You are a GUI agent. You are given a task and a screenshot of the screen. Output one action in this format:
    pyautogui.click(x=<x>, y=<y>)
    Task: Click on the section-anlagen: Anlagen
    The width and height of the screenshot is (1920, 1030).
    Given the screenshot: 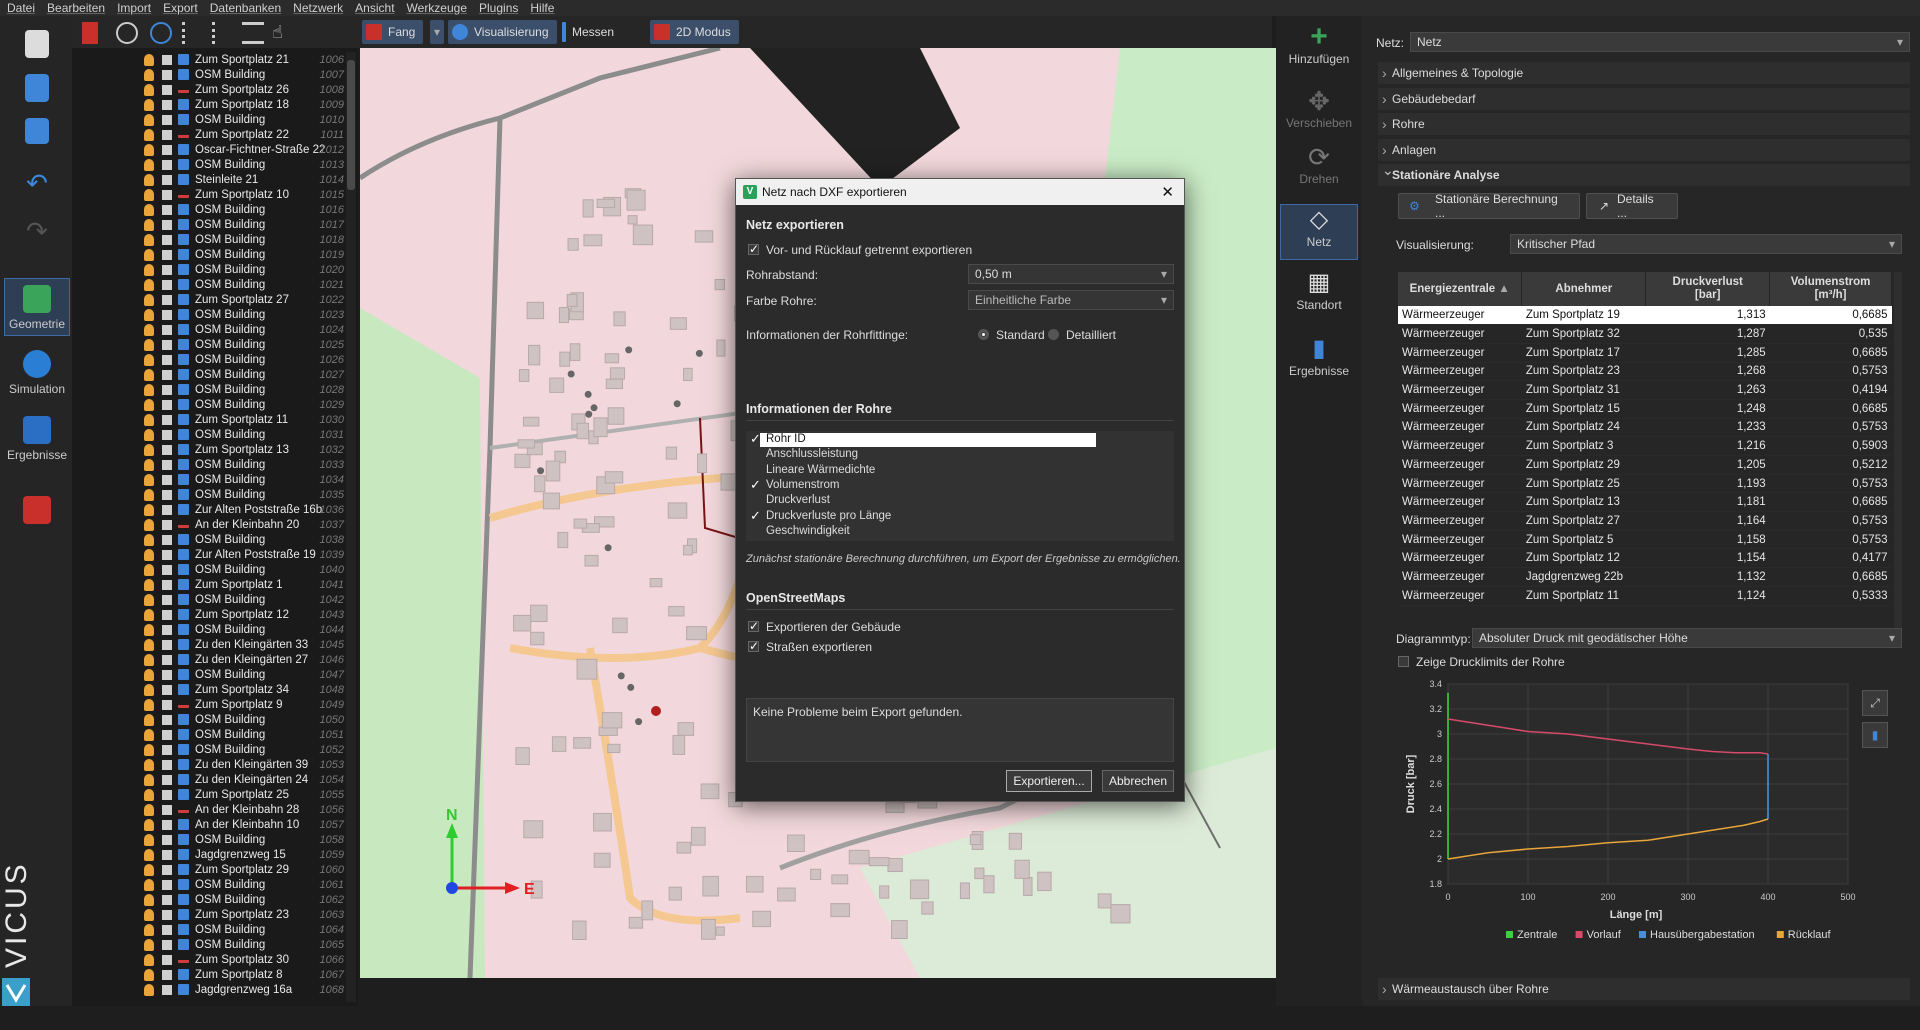 What is the action you would take?
    pyautogui.click(x=1644, y=150)
    